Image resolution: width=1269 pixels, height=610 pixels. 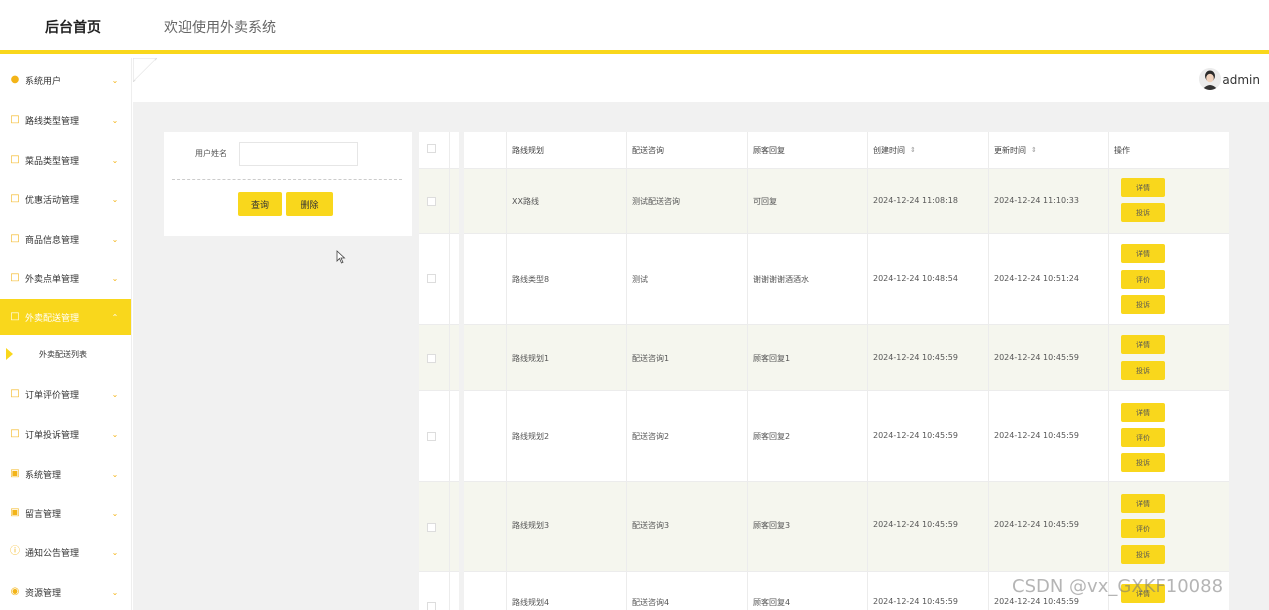 What do you see at coordinates (531, 279) in the screenshot?
I see `cell-route: 路线类型8` at bounding box center [531, 279].